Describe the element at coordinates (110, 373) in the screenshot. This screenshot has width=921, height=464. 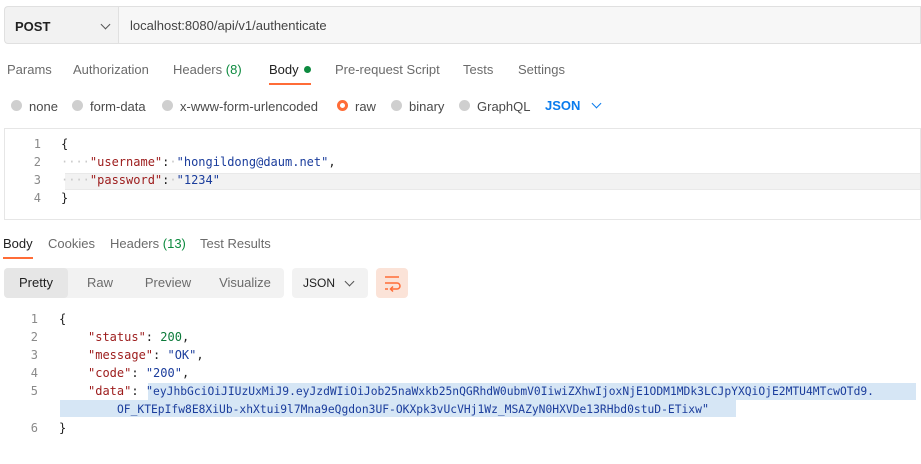
I see `json-key: "code"` at that location.